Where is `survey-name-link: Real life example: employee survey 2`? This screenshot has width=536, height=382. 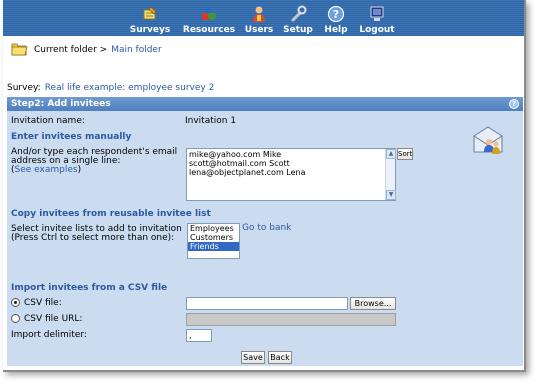
survey-name-link: Real life example: employee survey 2 is located at coordinates (130, 88).